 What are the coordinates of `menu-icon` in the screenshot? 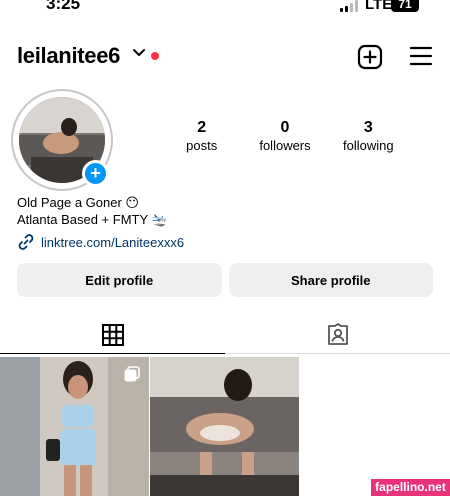 It's located at (421, 56).